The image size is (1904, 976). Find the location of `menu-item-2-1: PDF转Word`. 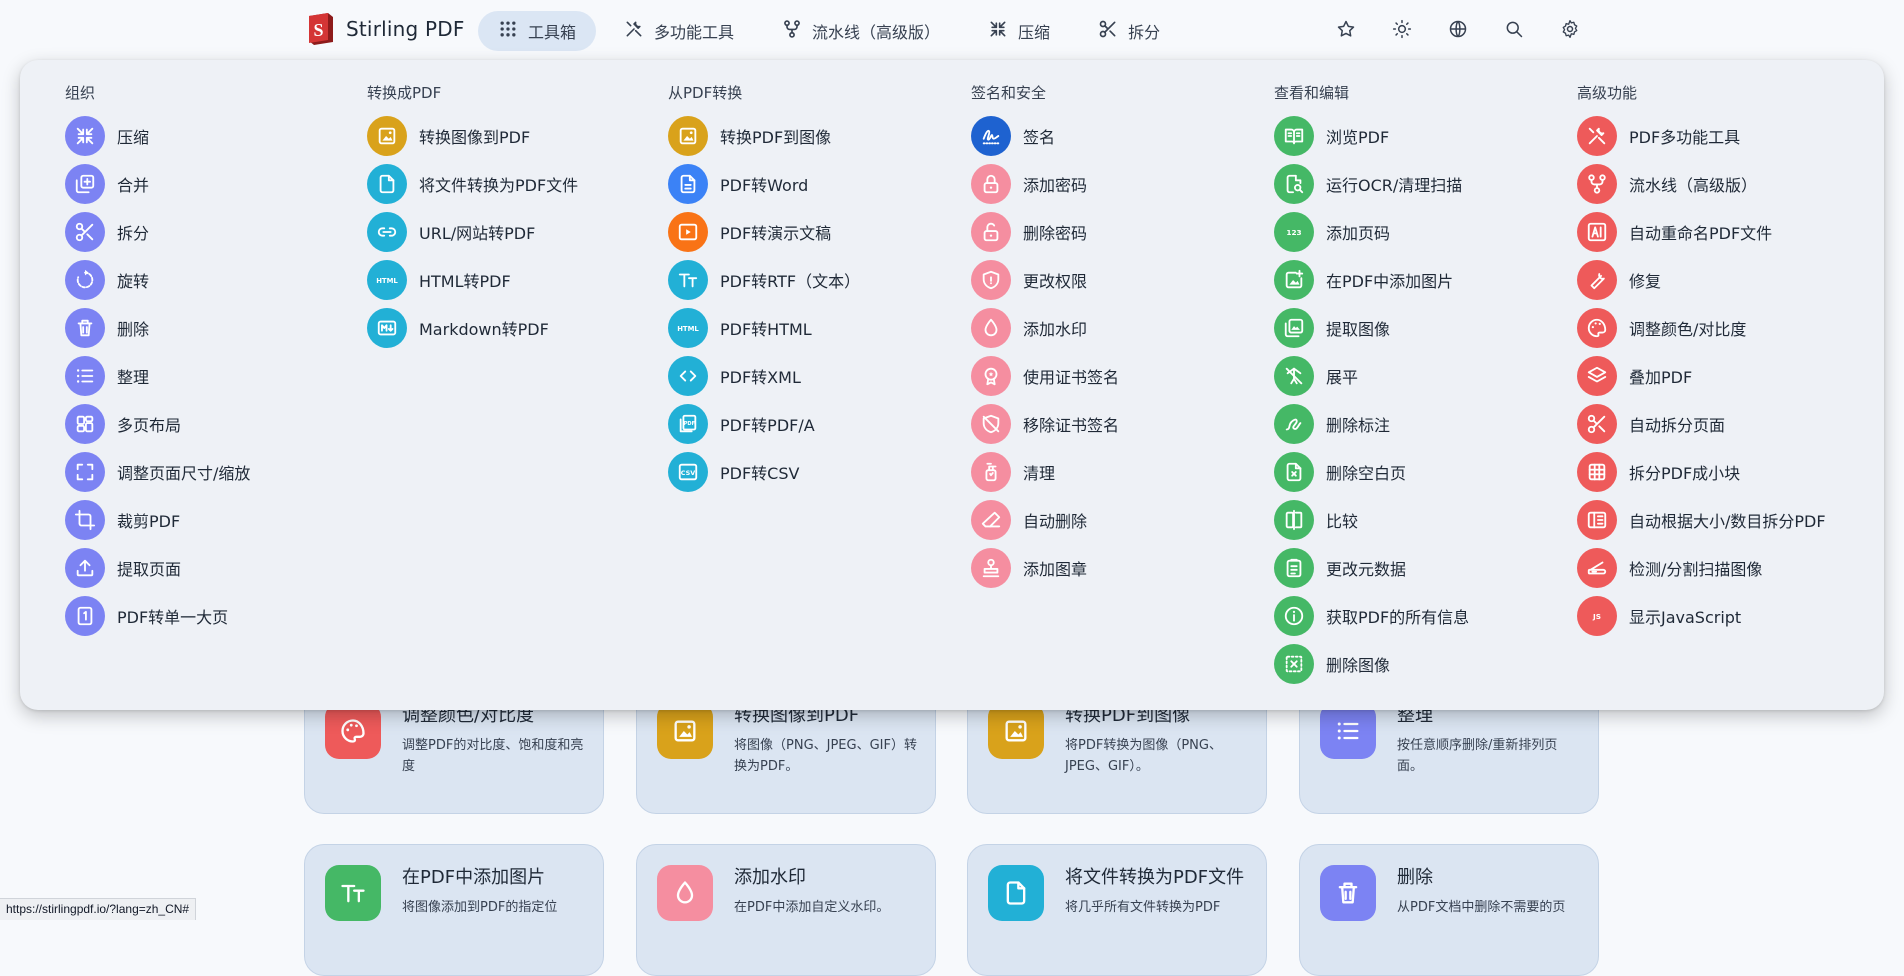

menu-item-2-1: PDF转Word is located at coordinates (813, 184).